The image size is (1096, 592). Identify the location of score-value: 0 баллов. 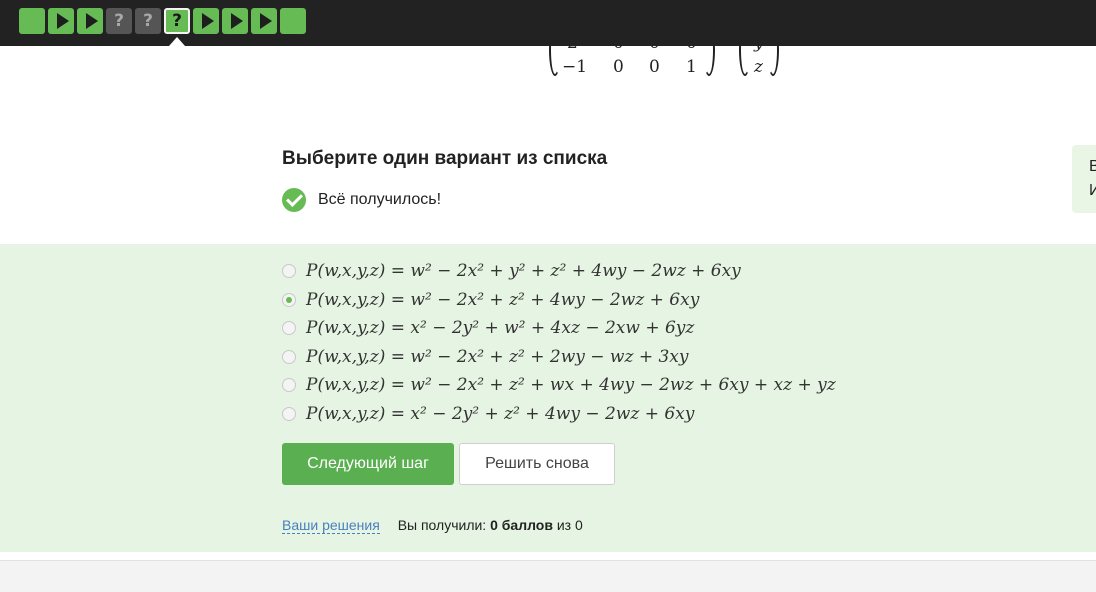
(521, 525).